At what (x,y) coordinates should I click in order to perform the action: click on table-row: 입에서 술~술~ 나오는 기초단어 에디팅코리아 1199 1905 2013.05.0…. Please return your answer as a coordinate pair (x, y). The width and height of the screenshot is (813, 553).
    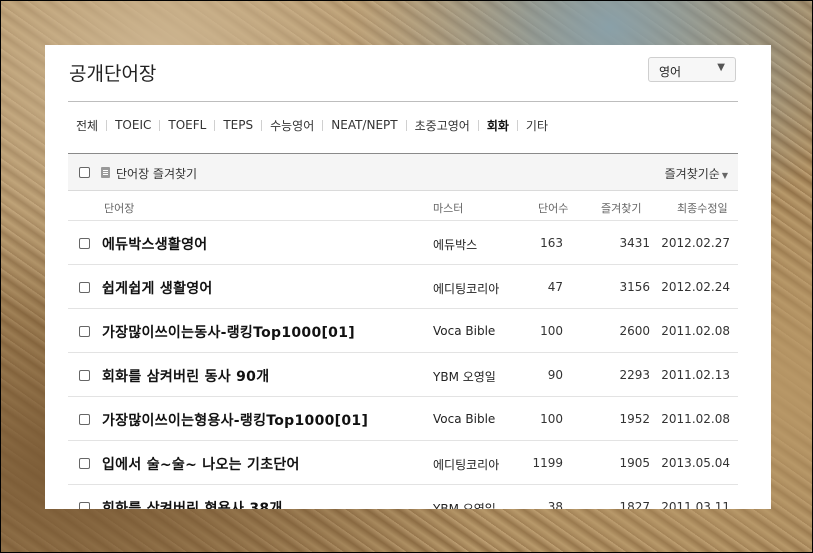
    Looking at the image, I should click on (403, 463).